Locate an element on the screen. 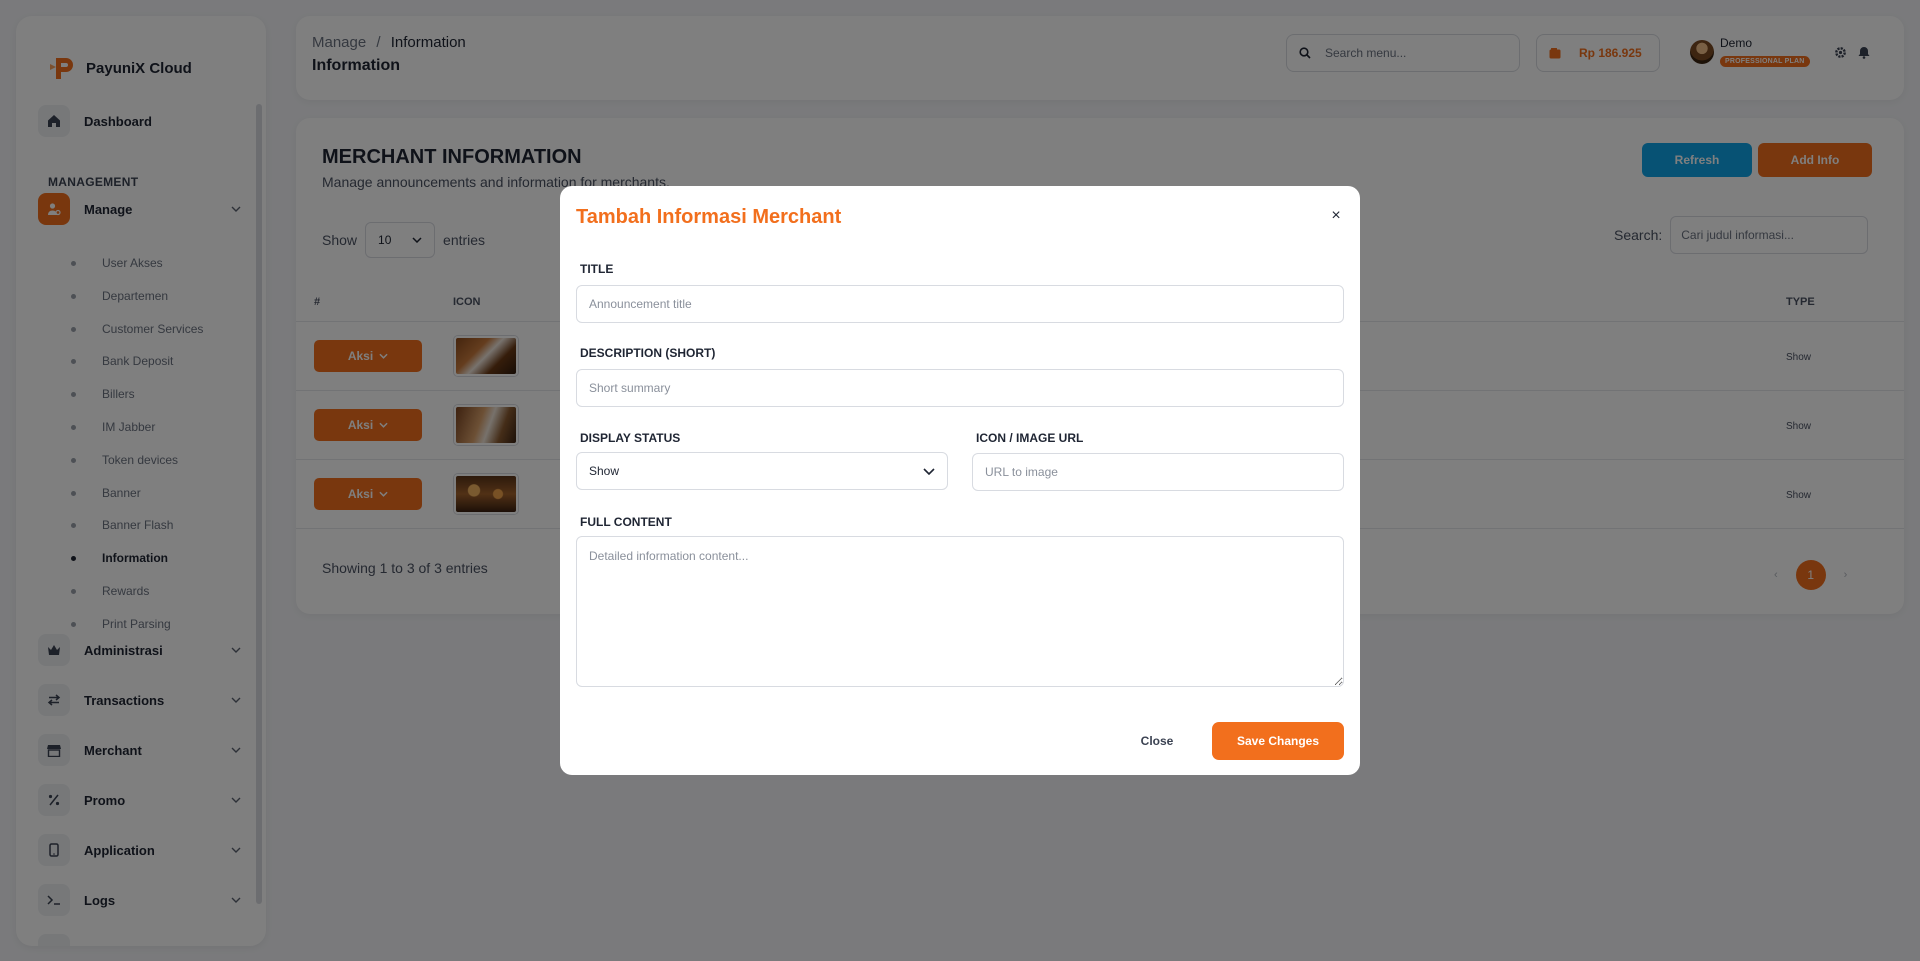  description-label: DESCRIPTION (SHORT) is located at coordinates (648, 353).